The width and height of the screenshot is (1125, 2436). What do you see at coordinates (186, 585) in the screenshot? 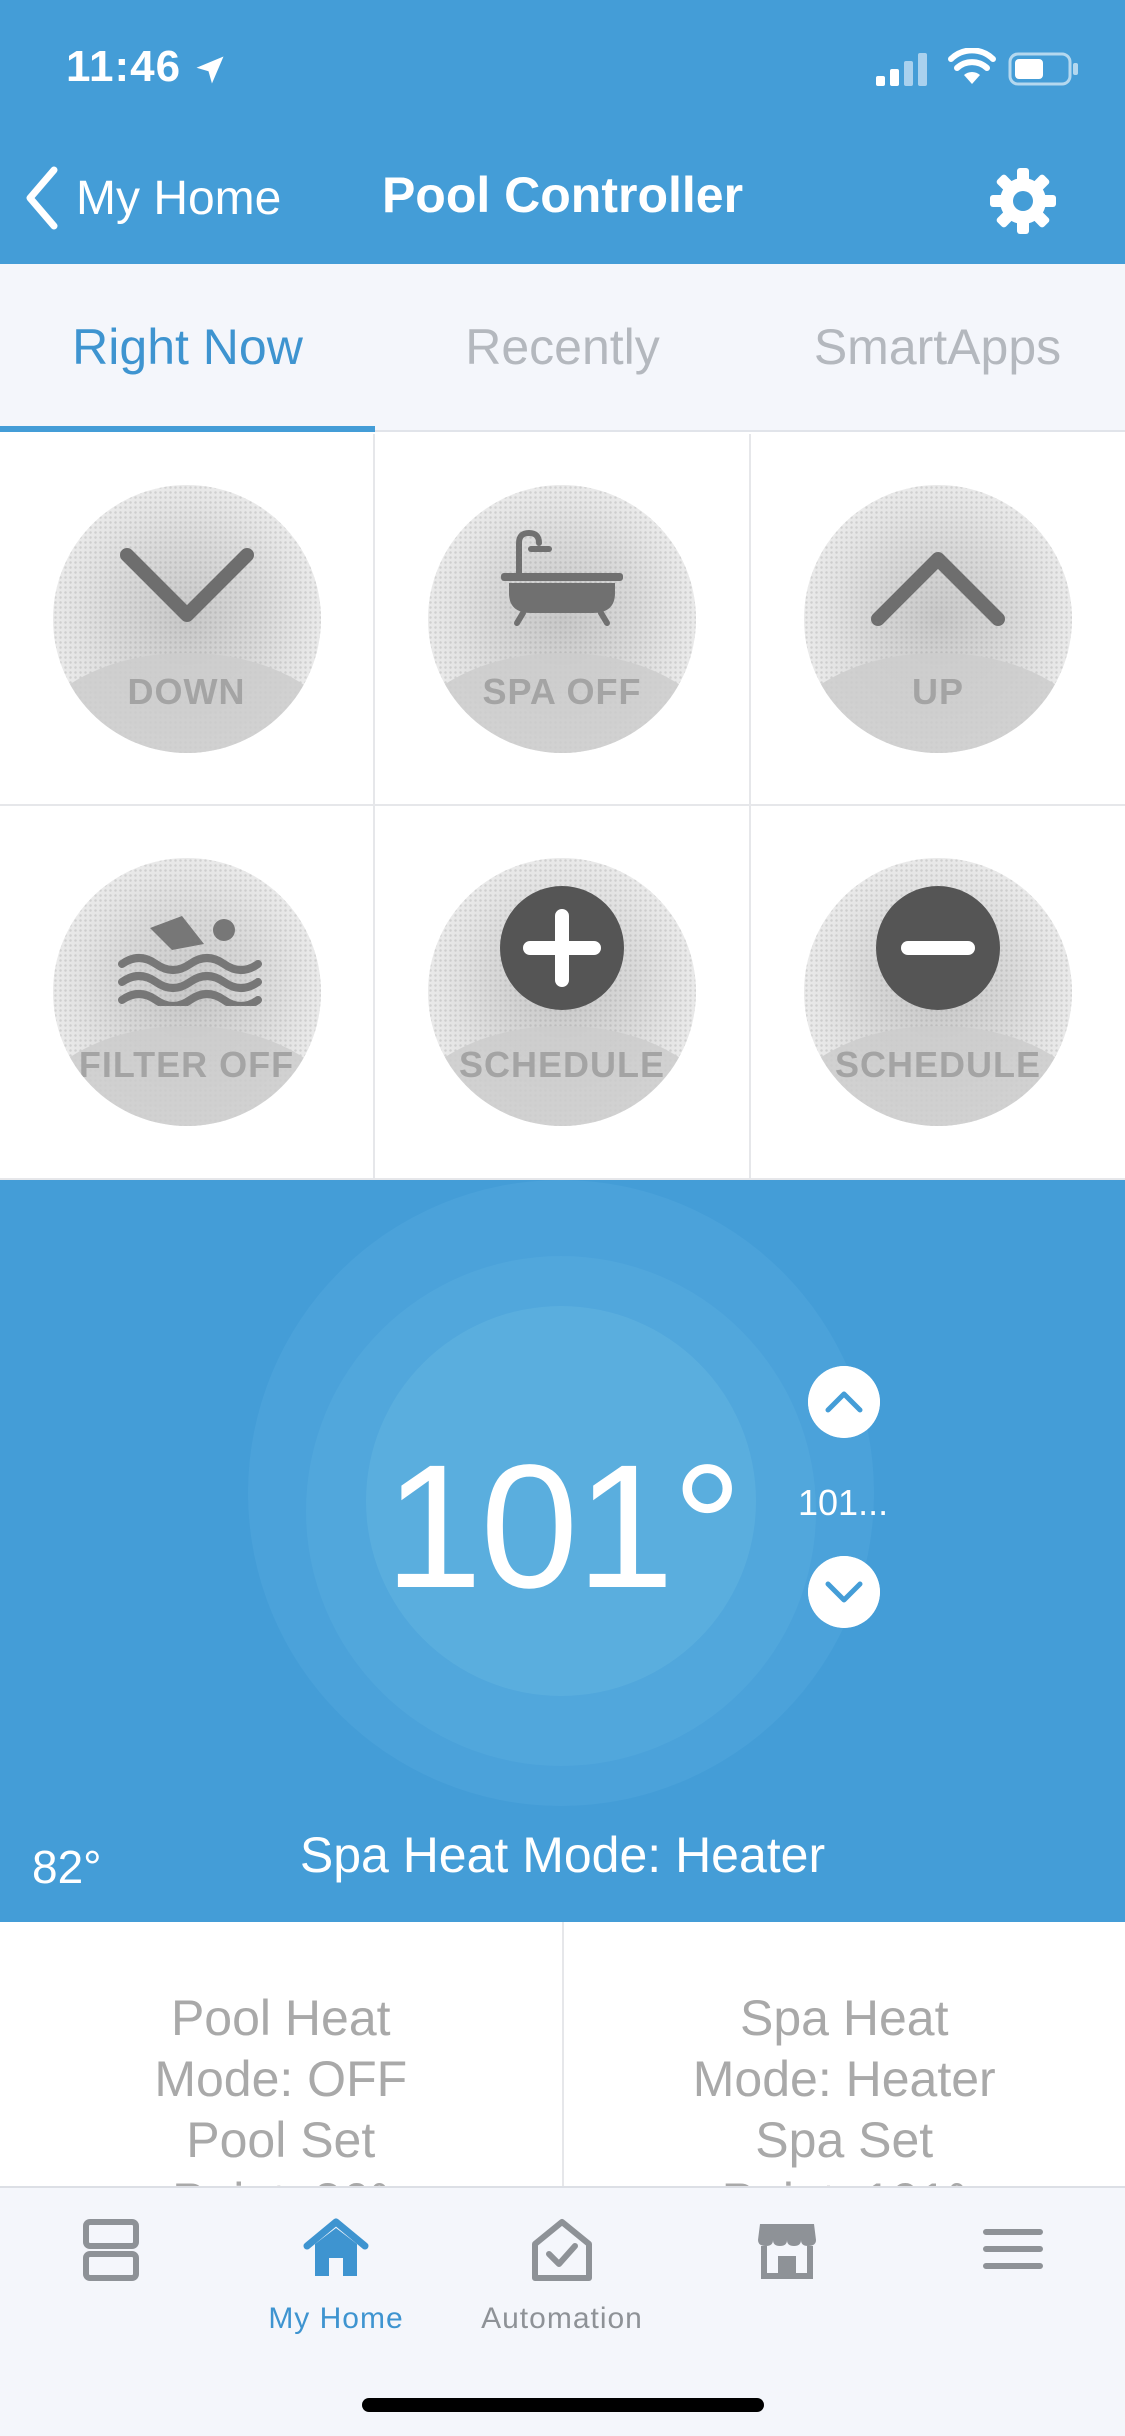
I see `chevron-down-icon` at bounding box center [186, 585].